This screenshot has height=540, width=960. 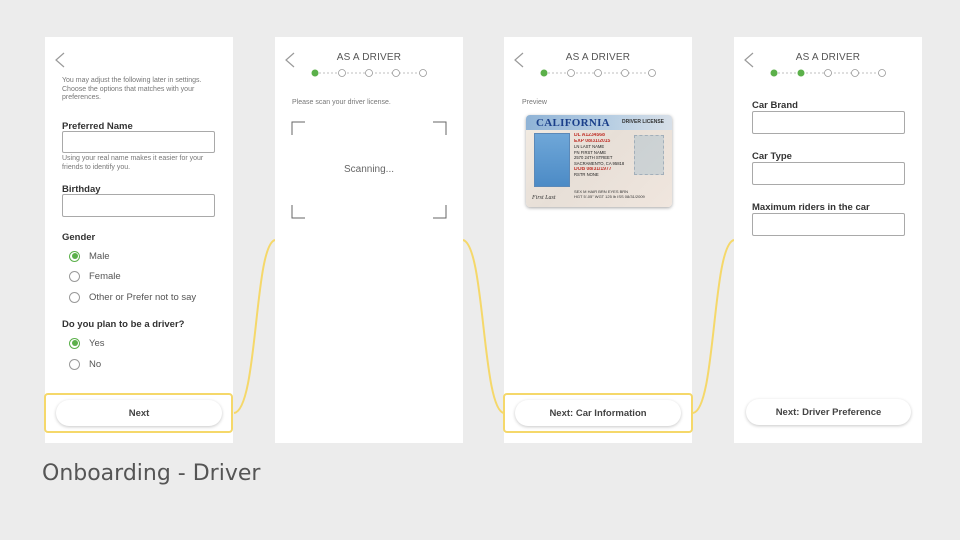 I want to click on car-type-input, so click(x=828, y=173).